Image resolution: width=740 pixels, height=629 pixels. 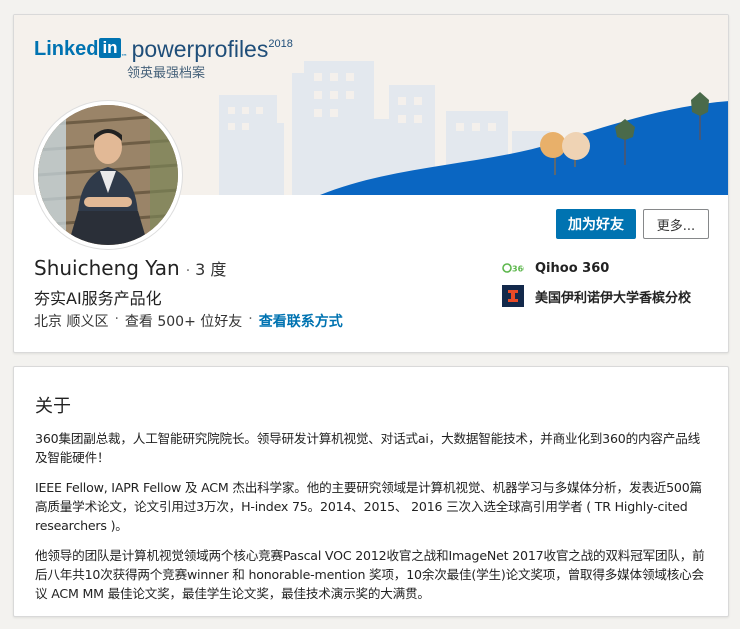 I want to click on profile-meta: 北京 顺义区 · 查看 500+ 位好友 · 查看联系方式, so click(x=188, y=321).